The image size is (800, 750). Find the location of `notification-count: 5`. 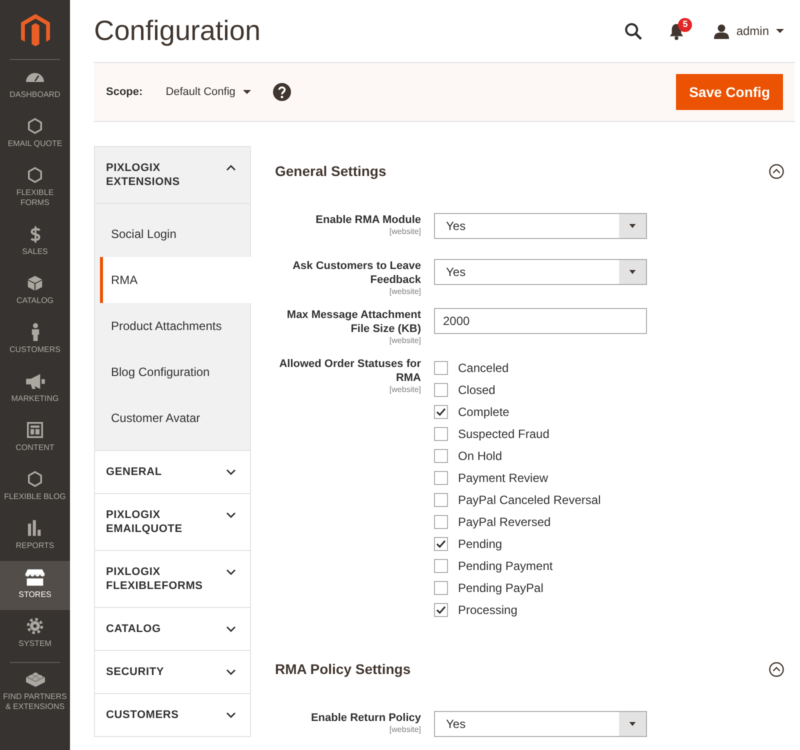

notification-count: 5 is located at coordinates (685, 25).